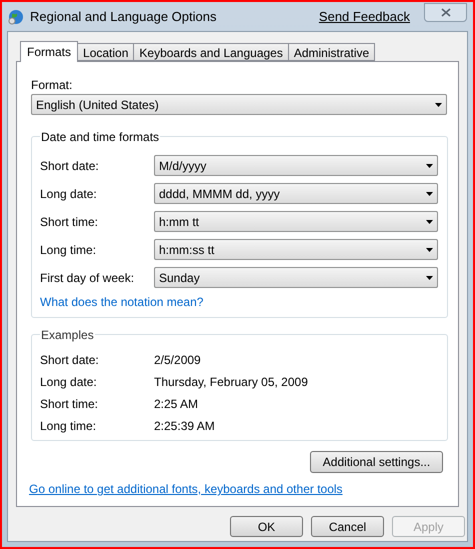 Image resolution: width=475 pixels, height=549 pixels. What do you see at coordinates (123, 17) in the screenshot?
I see `window-title: Regional and Language Options` at bounding box center [123, 17].